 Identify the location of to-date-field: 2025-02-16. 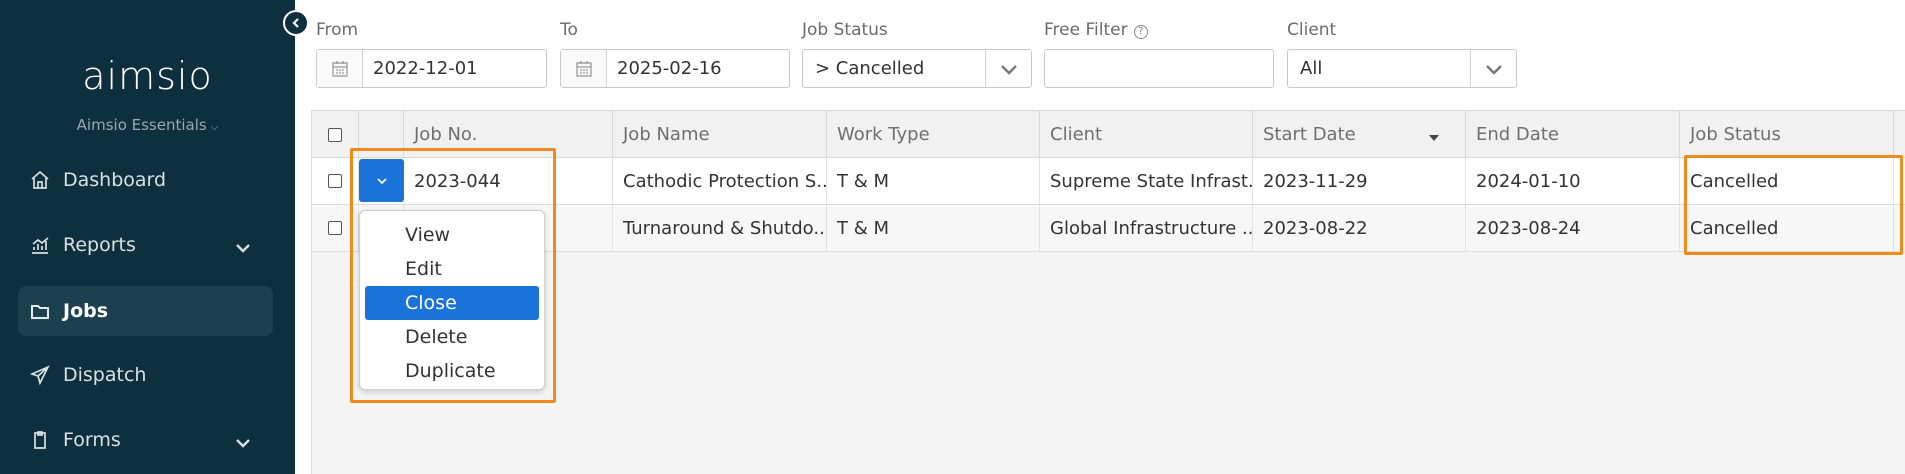
(675, 68).